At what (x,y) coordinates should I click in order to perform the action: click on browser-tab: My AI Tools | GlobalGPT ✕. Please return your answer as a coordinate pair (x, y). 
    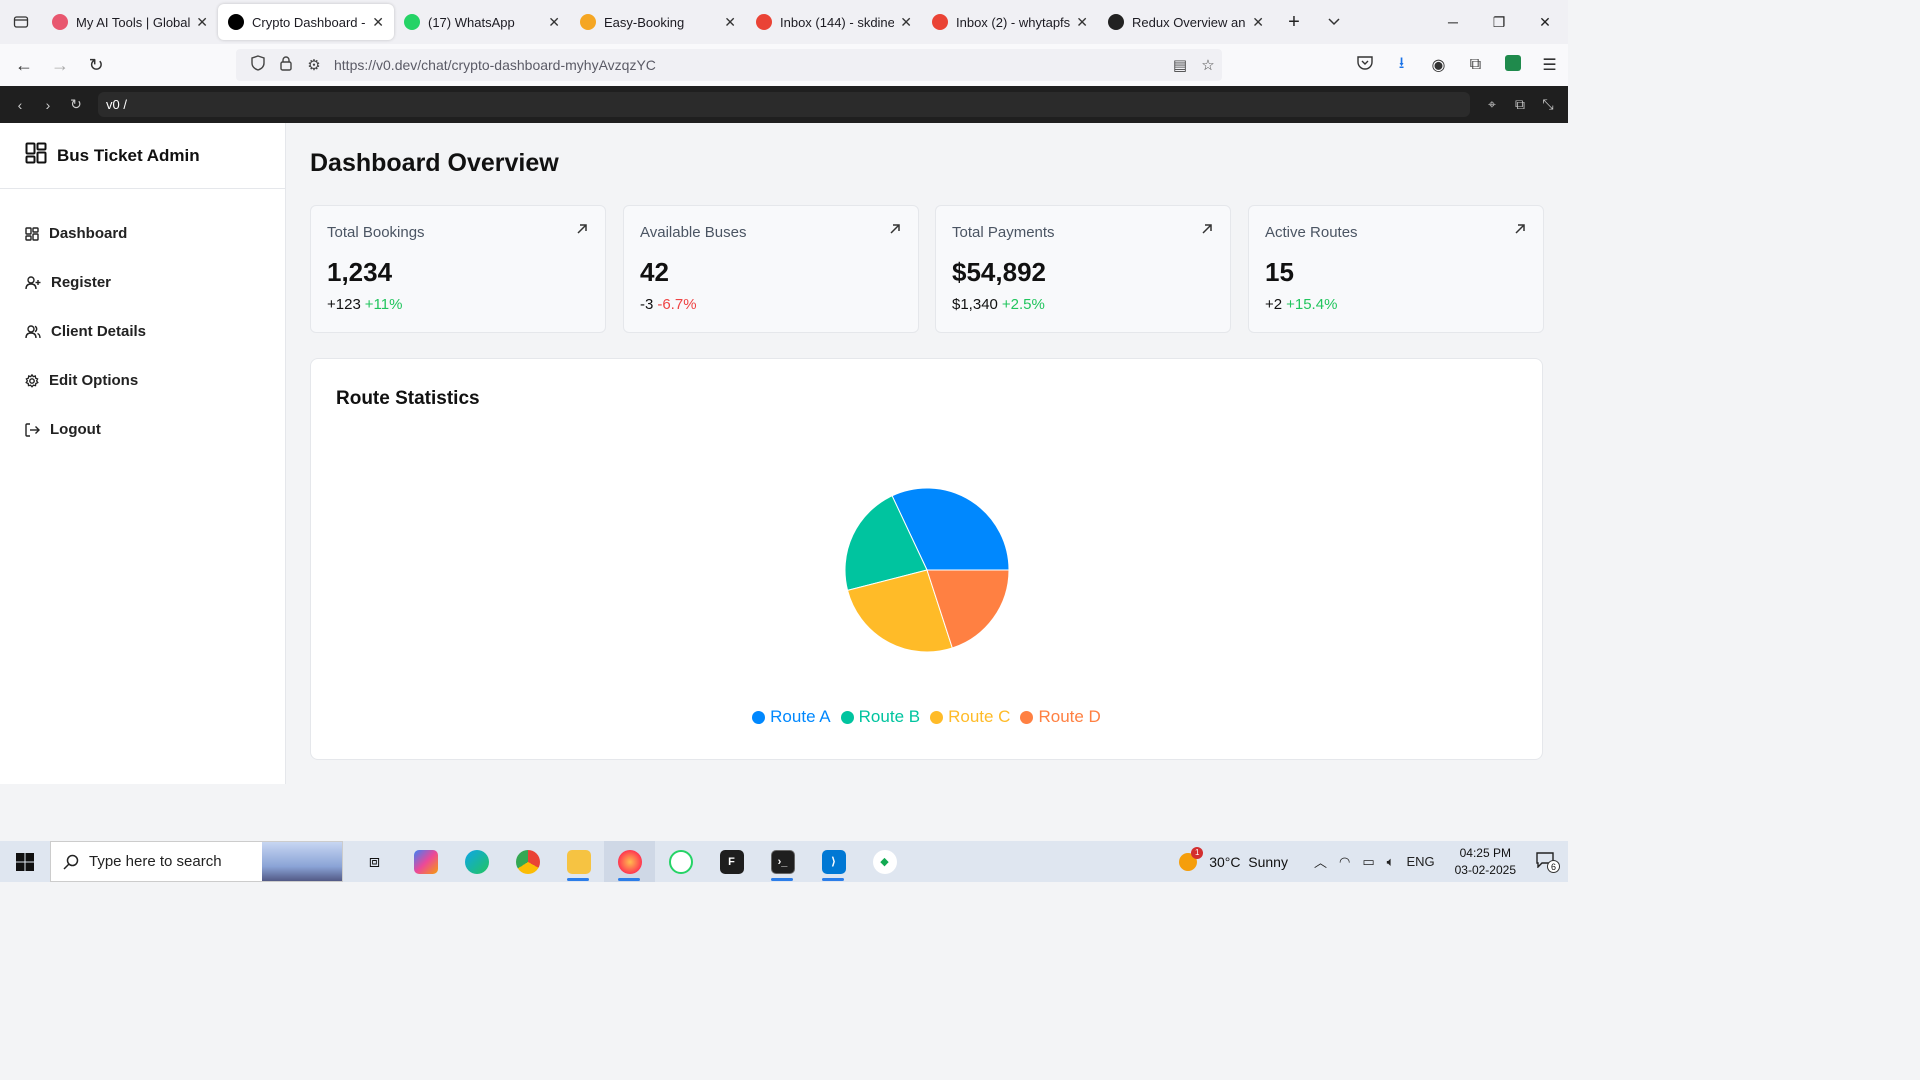
    Looking at the image, I should click on (130, 22).